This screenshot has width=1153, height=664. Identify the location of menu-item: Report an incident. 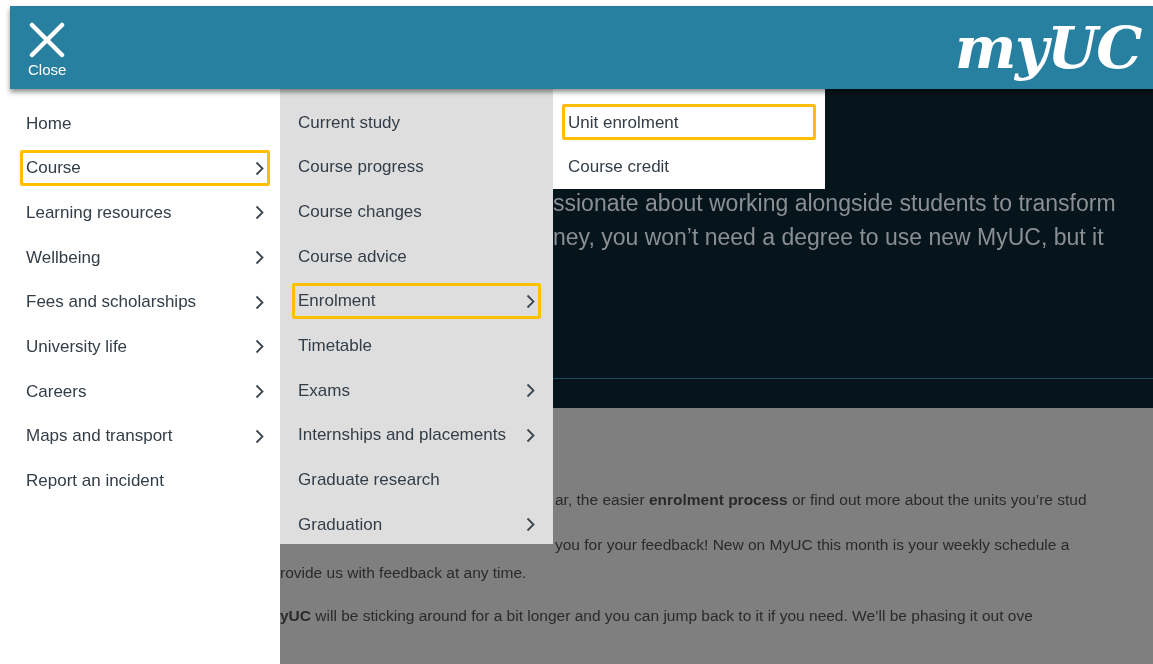
(145, 480).